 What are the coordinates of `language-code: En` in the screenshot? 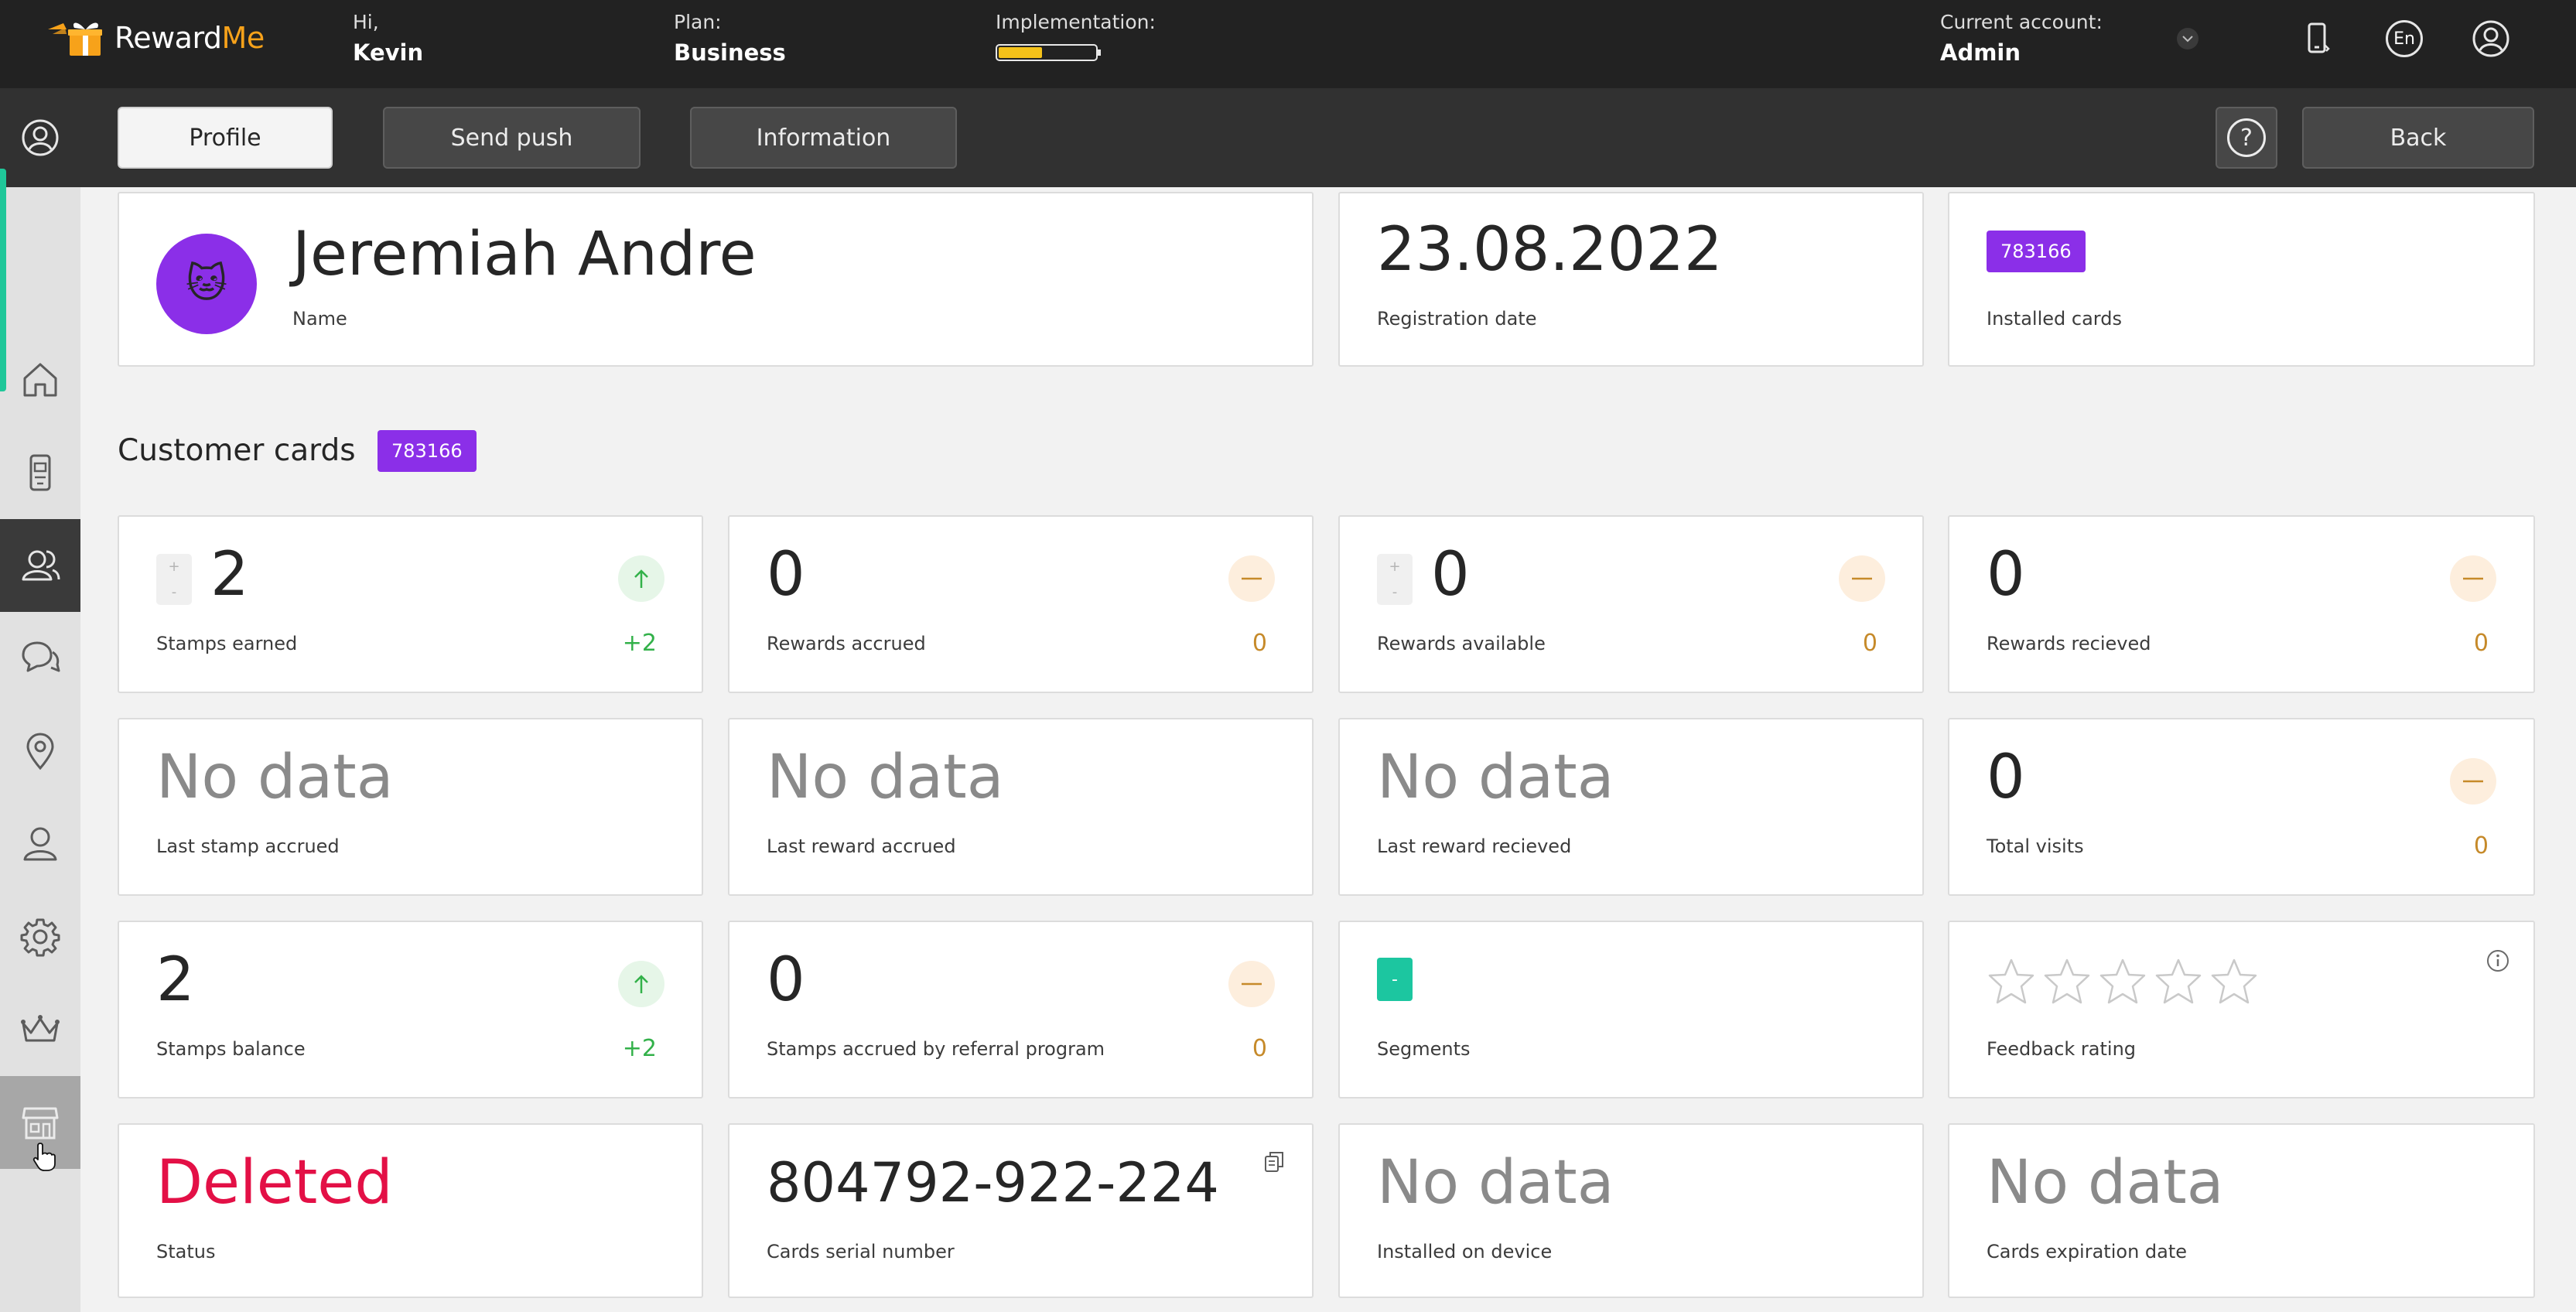 It's located at (2404, 39).